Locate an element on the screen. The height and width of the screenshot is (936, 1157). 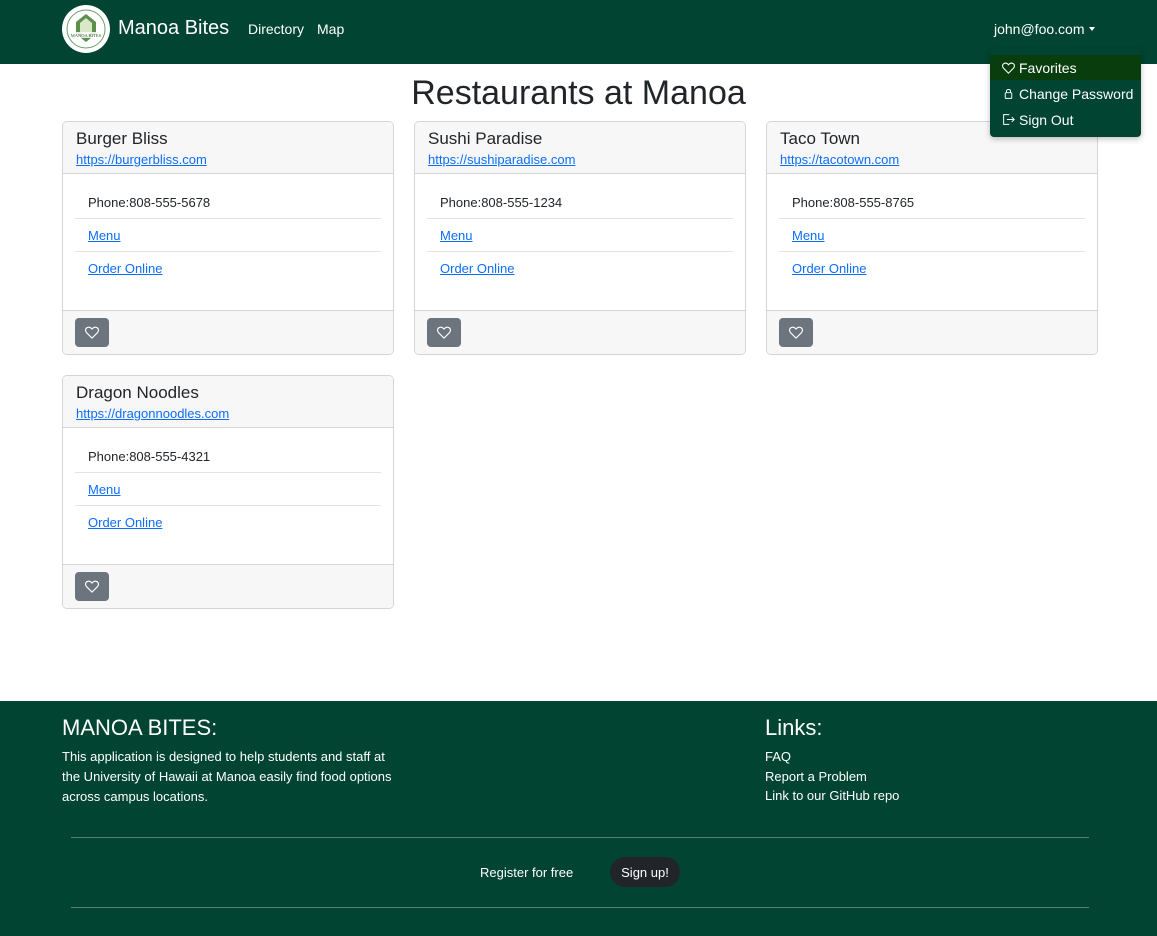
caret-down-icon is located at coordinates (1092, 29).